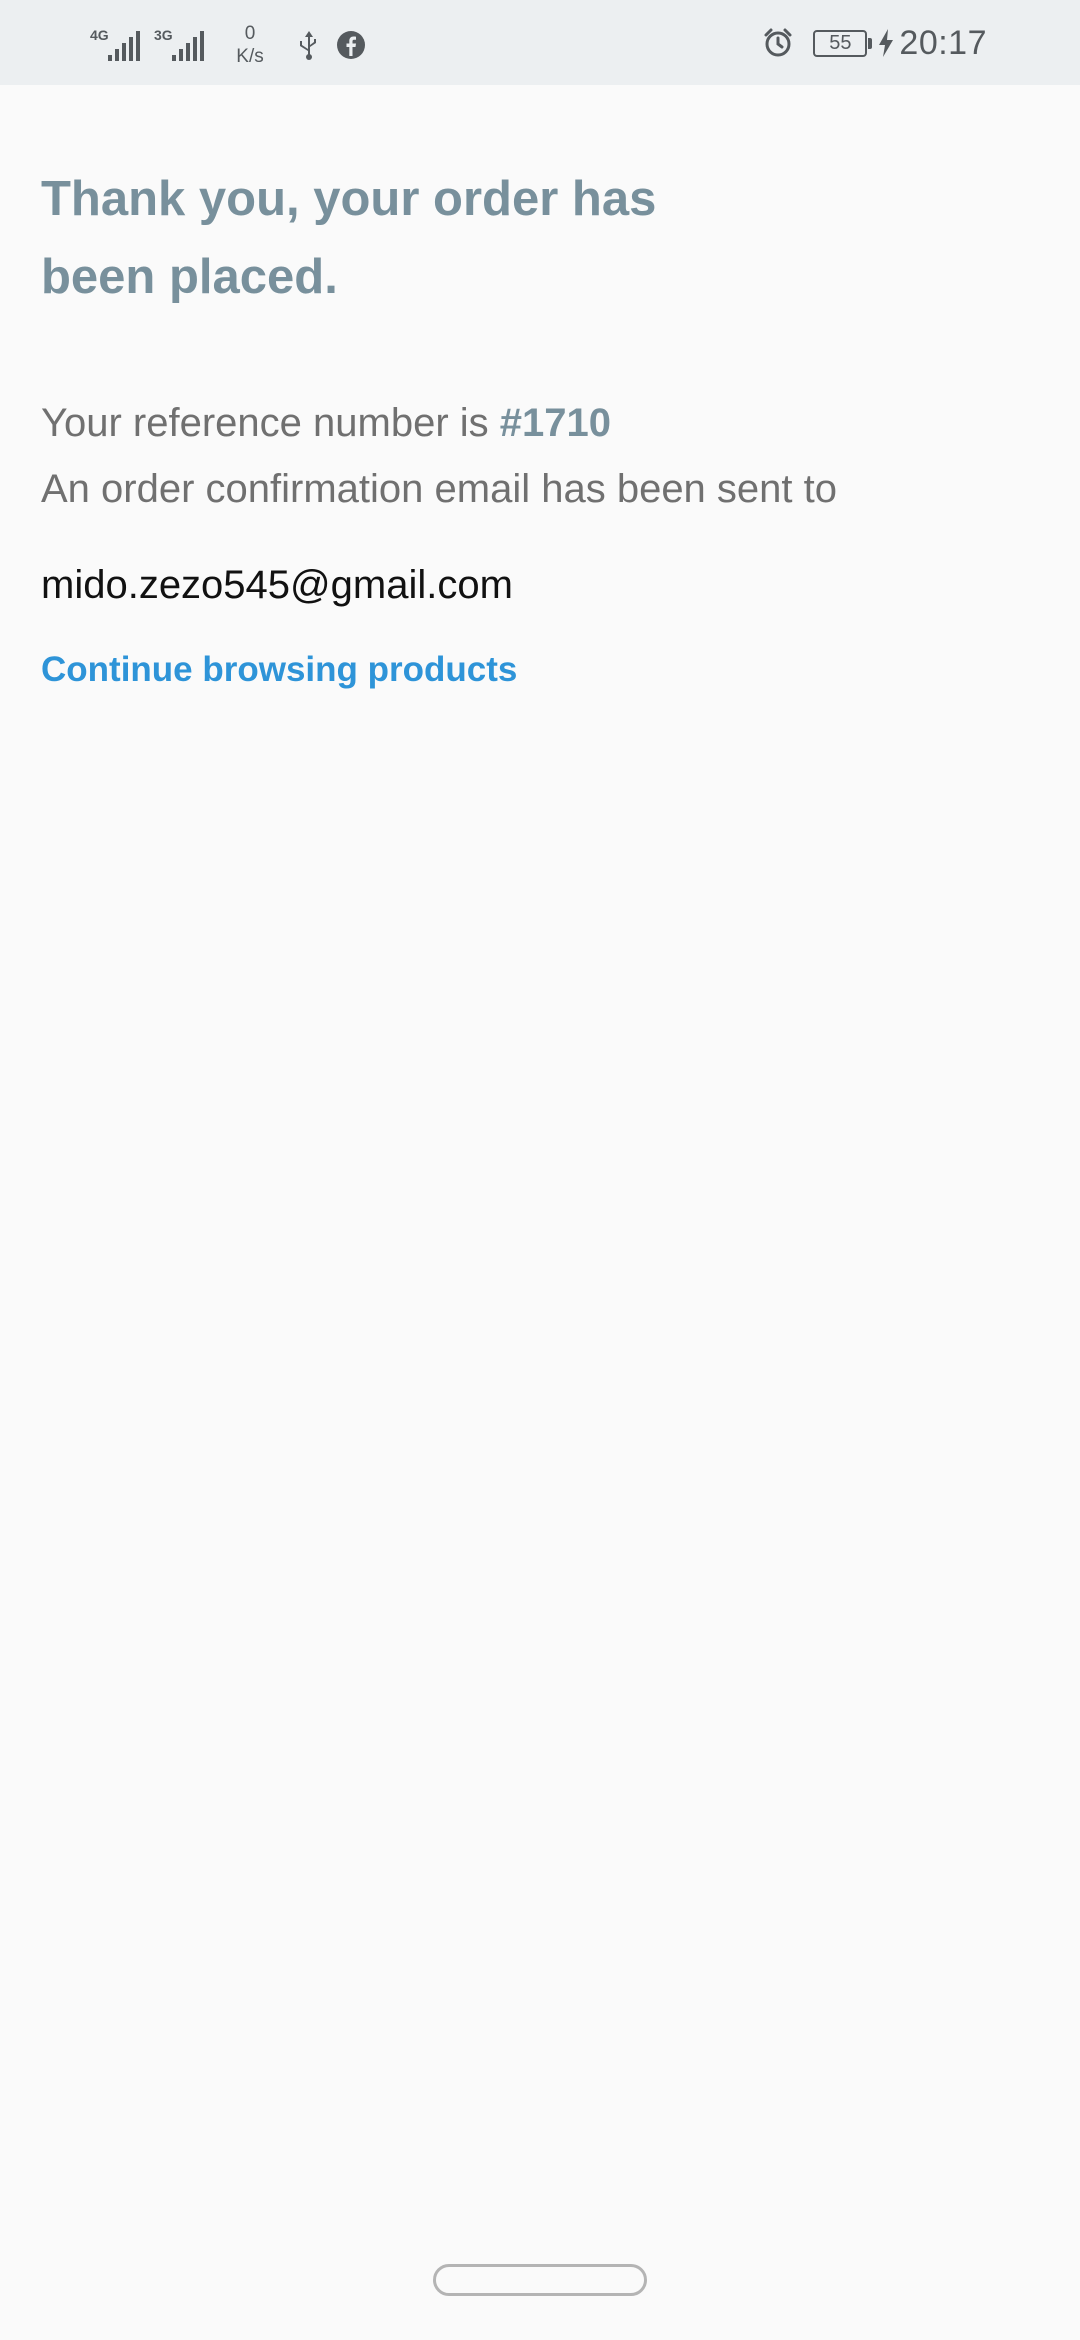 The width and height of the screenshot is (1080, 2340). Describe the element at coordinates (163, 35) in the screenshot. I see `network-type-2: 3G` at that location.